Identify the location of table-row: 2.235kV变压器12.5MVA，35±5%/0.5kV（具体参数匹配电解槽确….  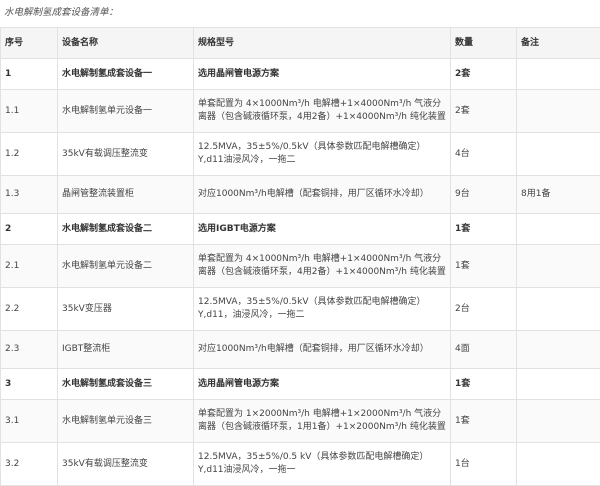
(300, 309).